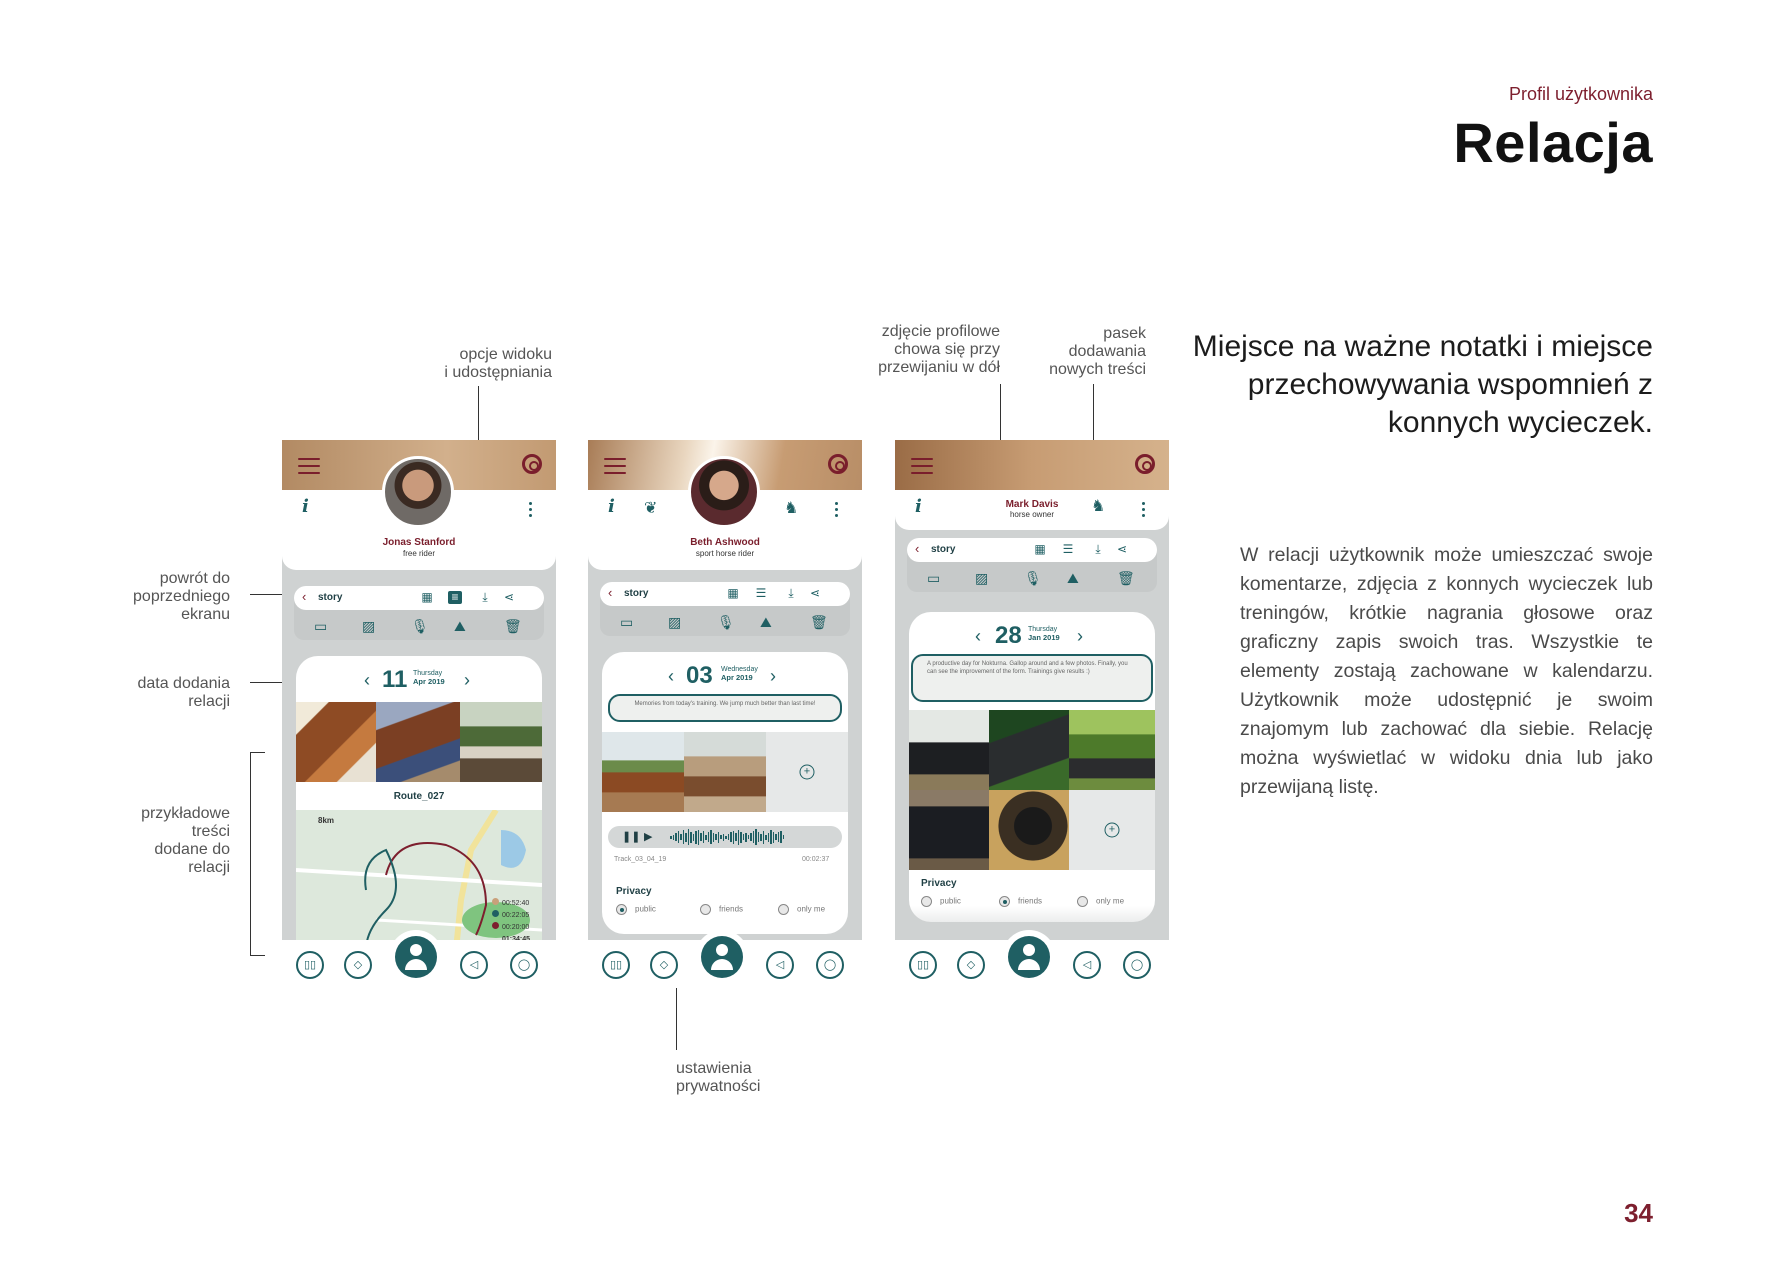 Image resolution: width=1772 pixels, height=1276 pixels. Describe the element at coordinates (170, 693) in the screenshot. I see `annotation-date: data dodania relacji` at that location.